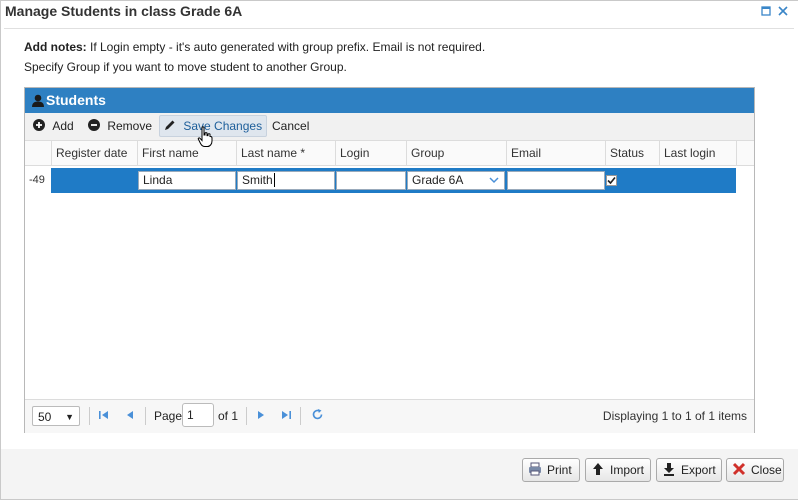 This screenshot has height=500, width=798. What do you see at coordinates (669, 470) in the screenshot?
I see `download-icon` at bounding box center [669, 470].